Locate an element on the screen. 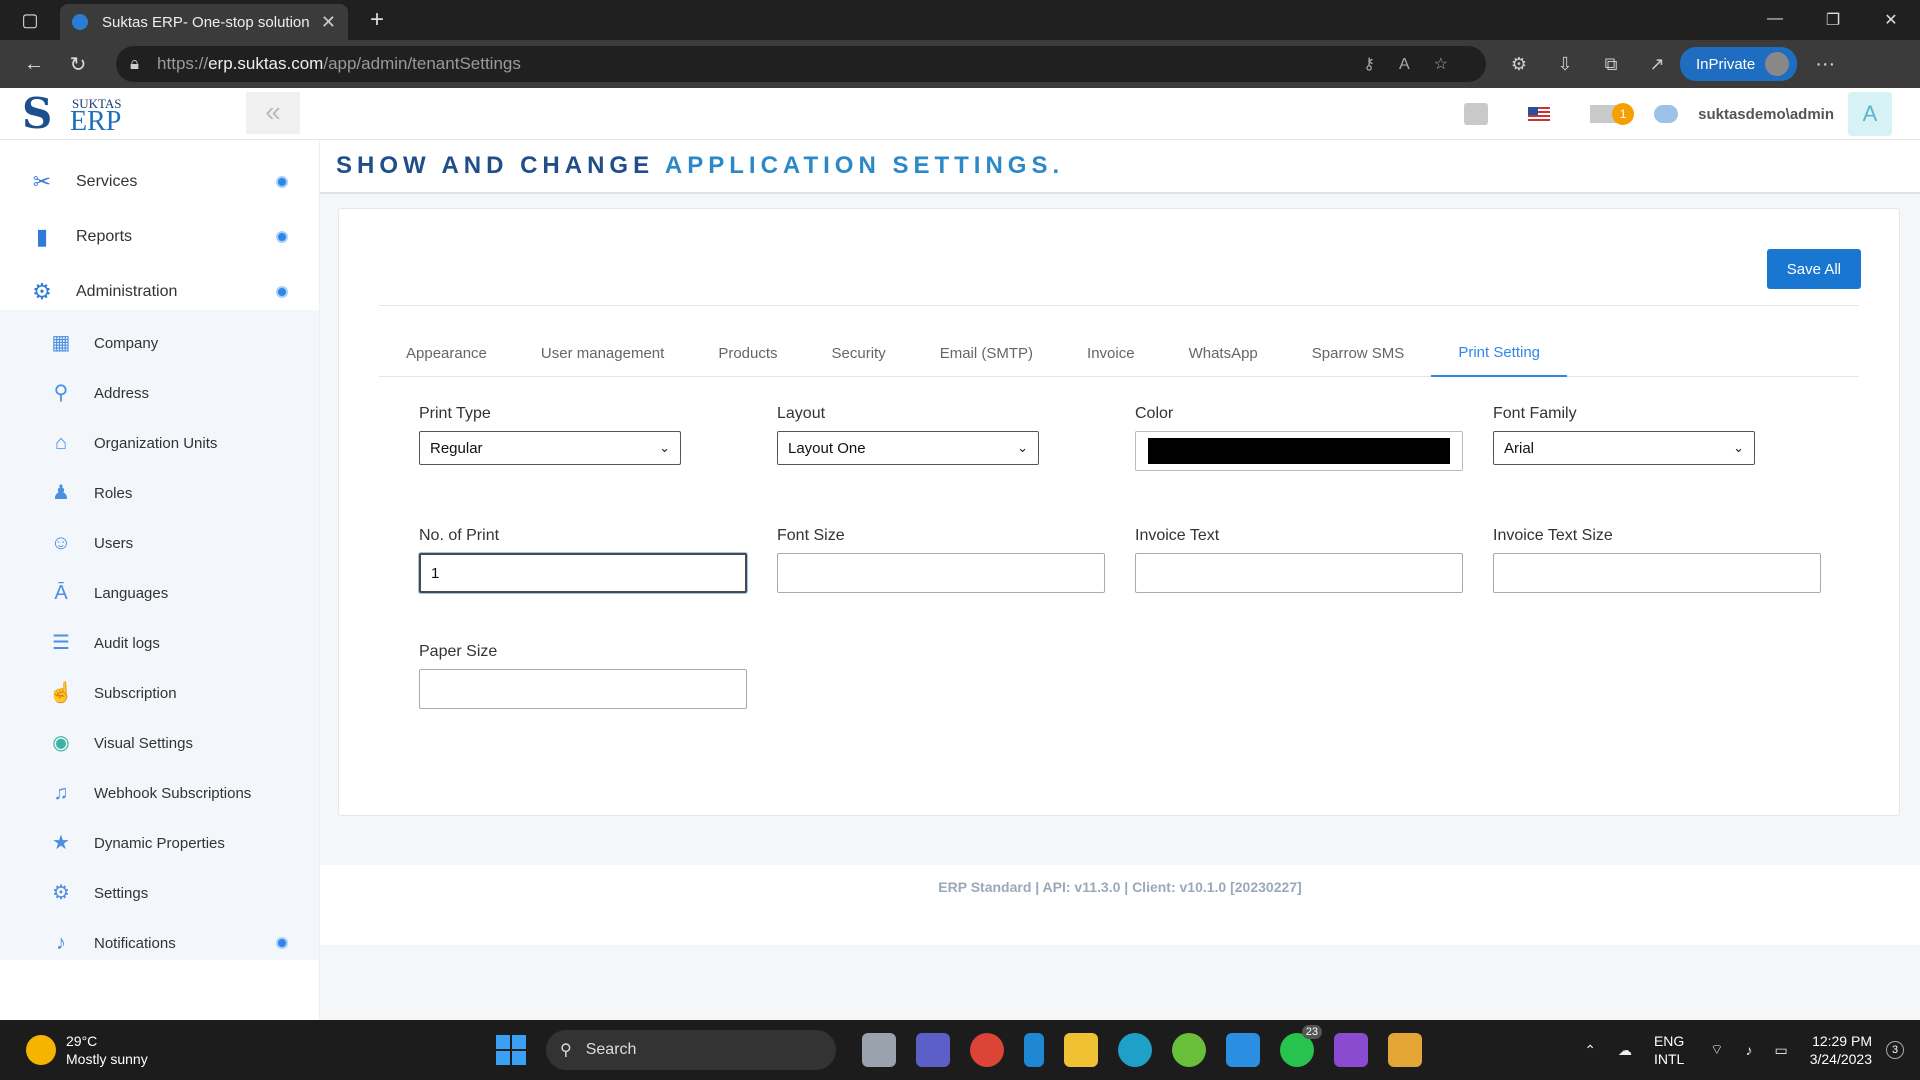 The height and width of the screenshot is (1080, 1920). user-avatar: A is located at coordinates (1870, 114).